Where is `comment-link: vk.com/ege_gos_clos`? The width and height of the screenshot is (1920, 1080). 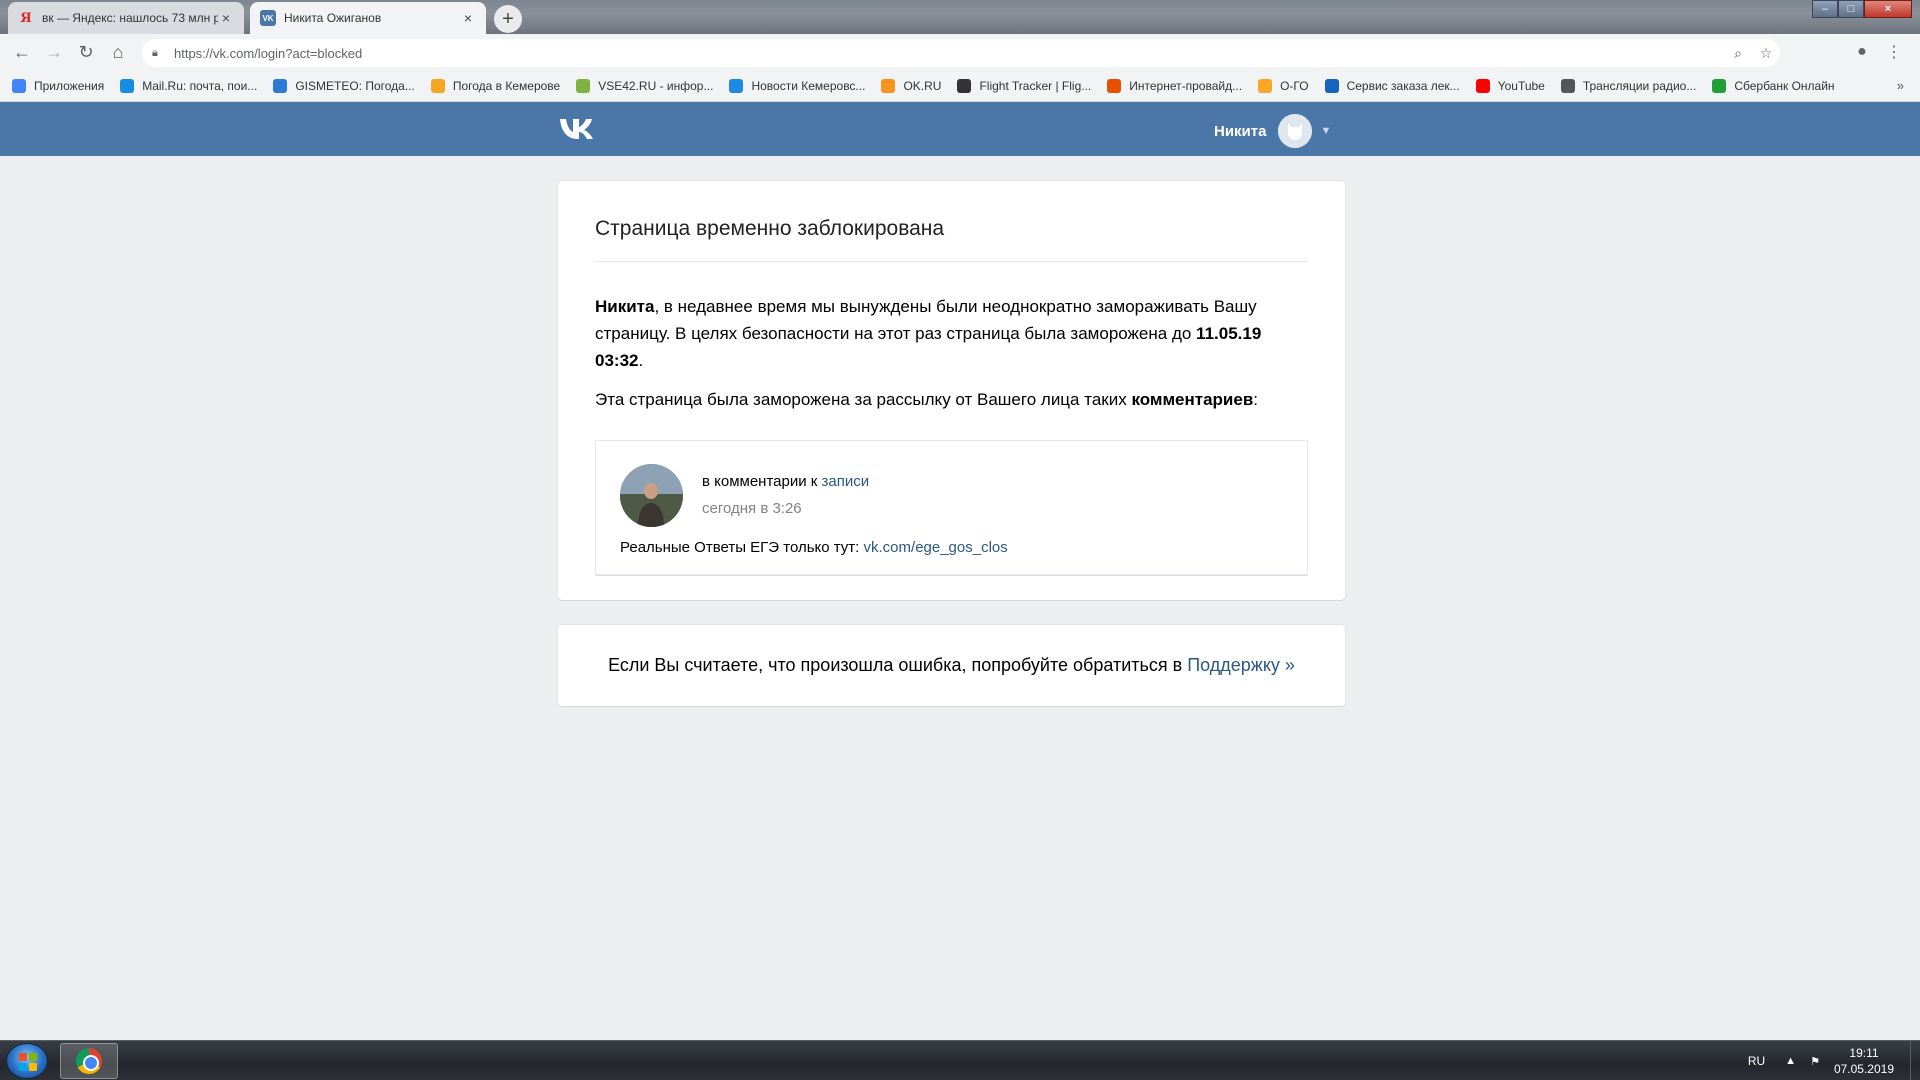
comment-link: vk.com/ege_gos_clos is located at coordinates (936, 547).